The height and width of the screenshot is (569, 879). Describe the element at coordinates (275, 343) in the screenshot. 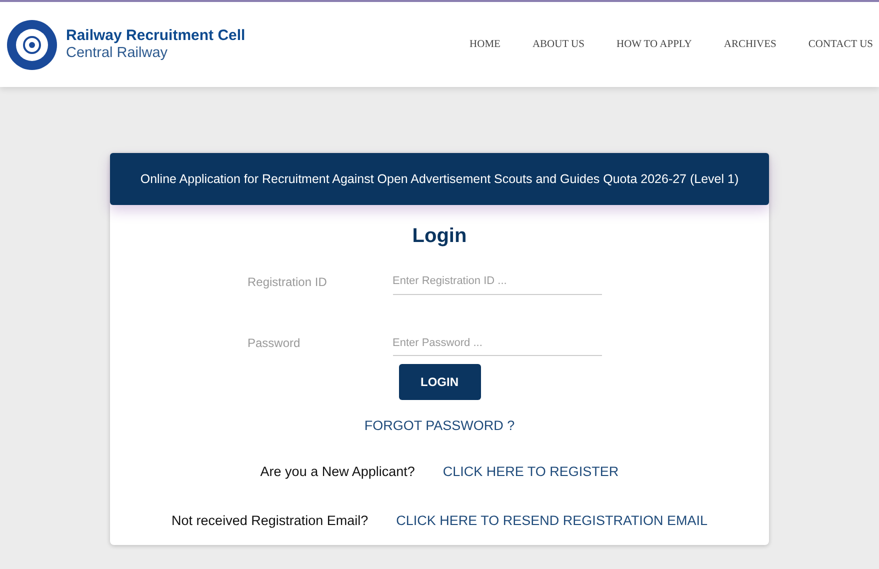

I see `field-label: Password` at that location.